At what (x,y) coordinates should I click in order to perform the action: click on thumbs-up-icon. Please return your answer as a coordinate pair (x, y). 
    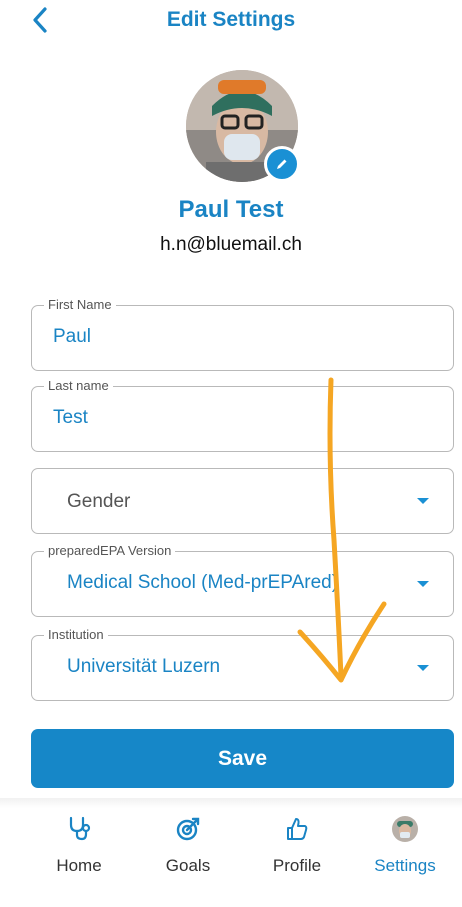
    Looking at the image, I should click on (297, 829).